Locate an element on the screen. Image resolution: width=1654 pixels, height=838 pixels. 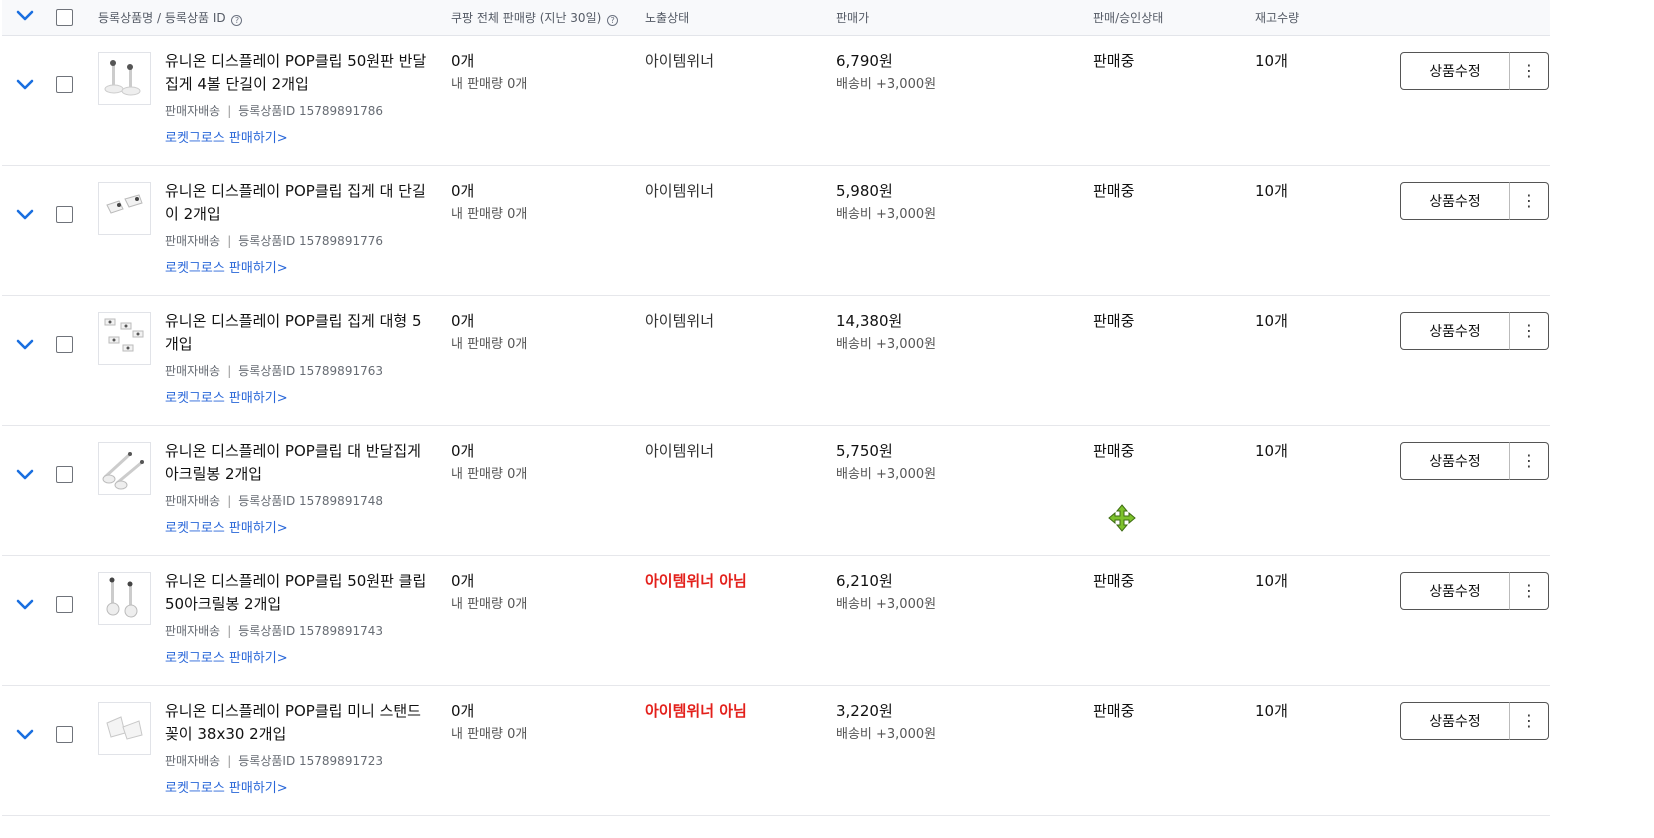
exposure-status: 아이템위너 is located at coordinates (680, 321).